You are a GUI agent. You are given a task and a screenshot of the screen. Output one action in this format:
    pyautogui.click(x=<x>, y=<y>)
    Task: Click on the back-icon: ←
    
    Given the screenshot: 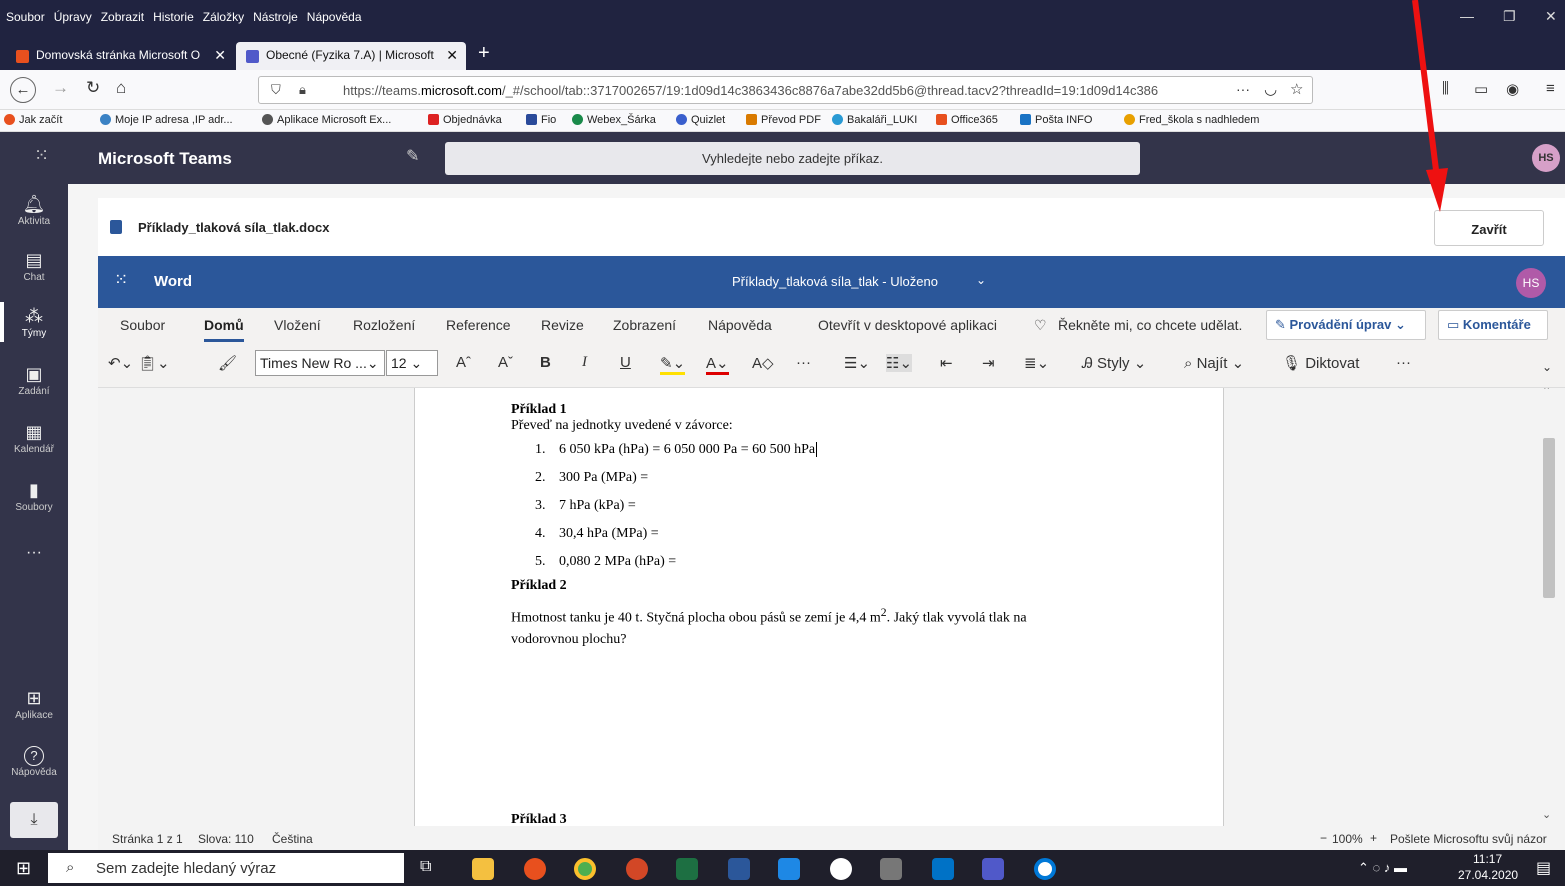 What is the action you would take?
    pyautogui.click(x=23, y=90)
    